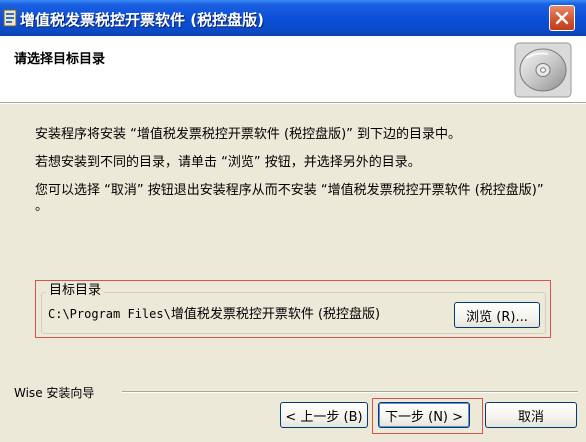  I want to click on page-title: 请选择目标目录, so click(60, 59).